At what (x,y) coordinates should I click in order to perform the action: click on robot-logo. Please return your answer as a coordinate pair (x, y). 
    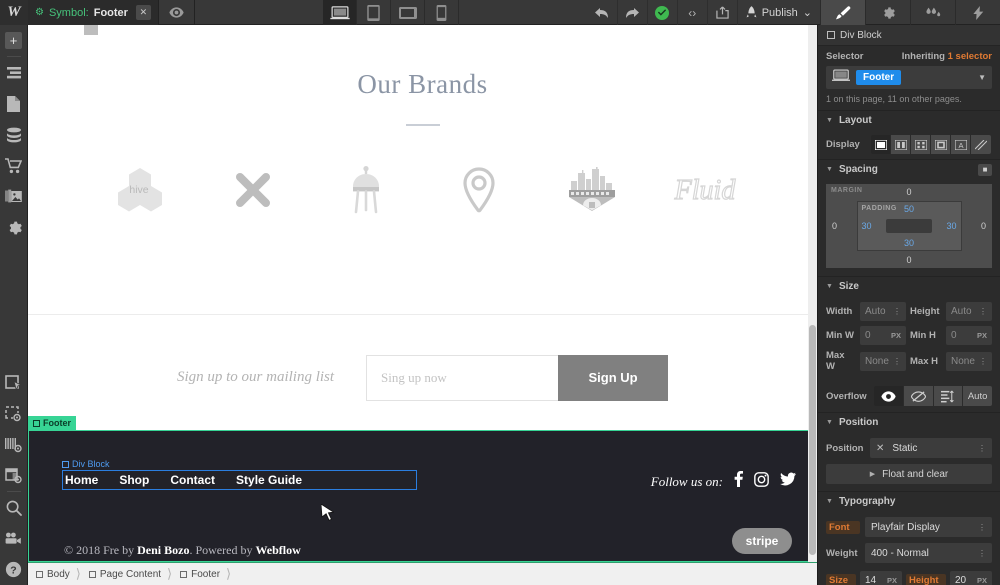
    Looking at the image, I should click on (366, 190).